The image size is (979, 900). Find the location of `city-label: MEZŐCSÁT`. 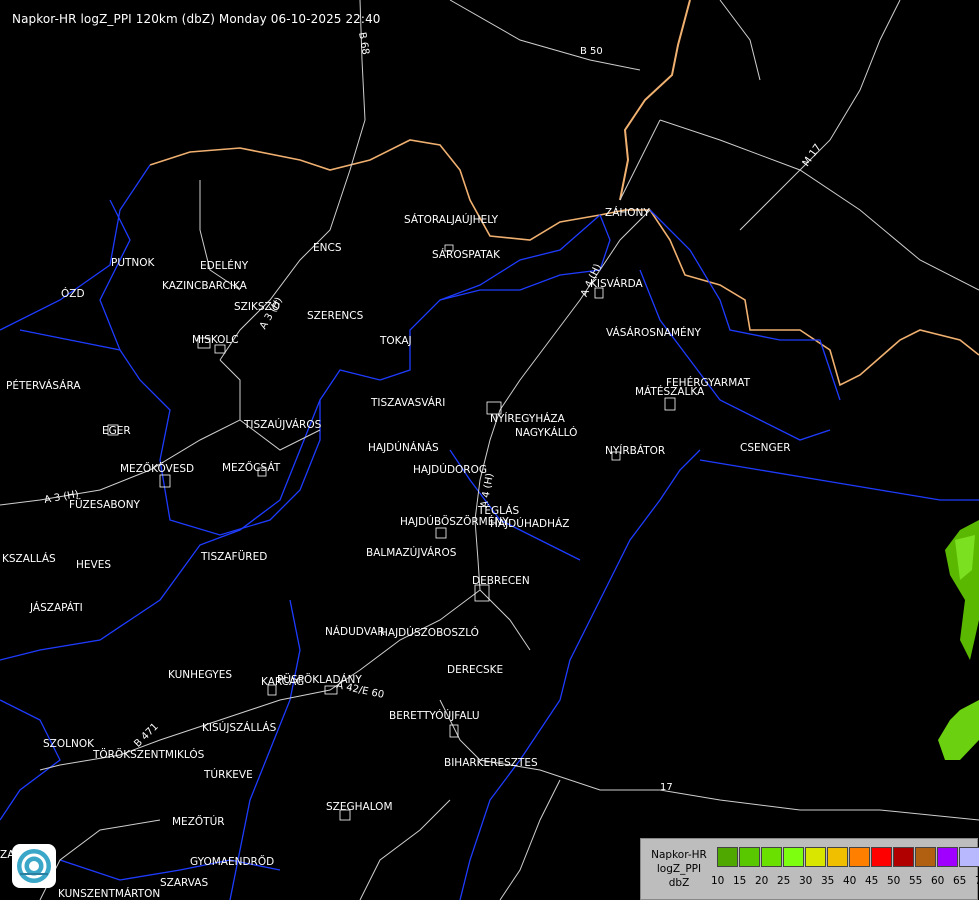

city-label: MEZŐCSÁT is located at coordinates (251, 468).